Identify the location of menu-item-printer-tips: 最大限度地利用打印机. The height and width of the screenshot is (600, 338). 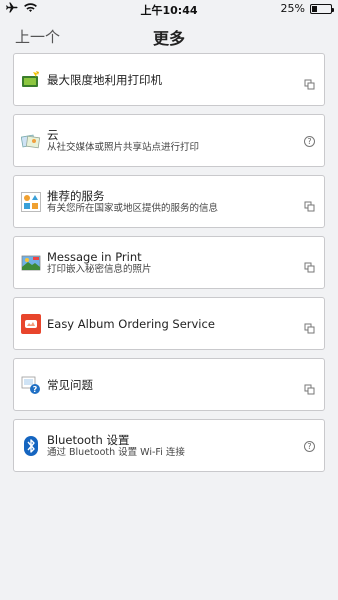
(169, 79).